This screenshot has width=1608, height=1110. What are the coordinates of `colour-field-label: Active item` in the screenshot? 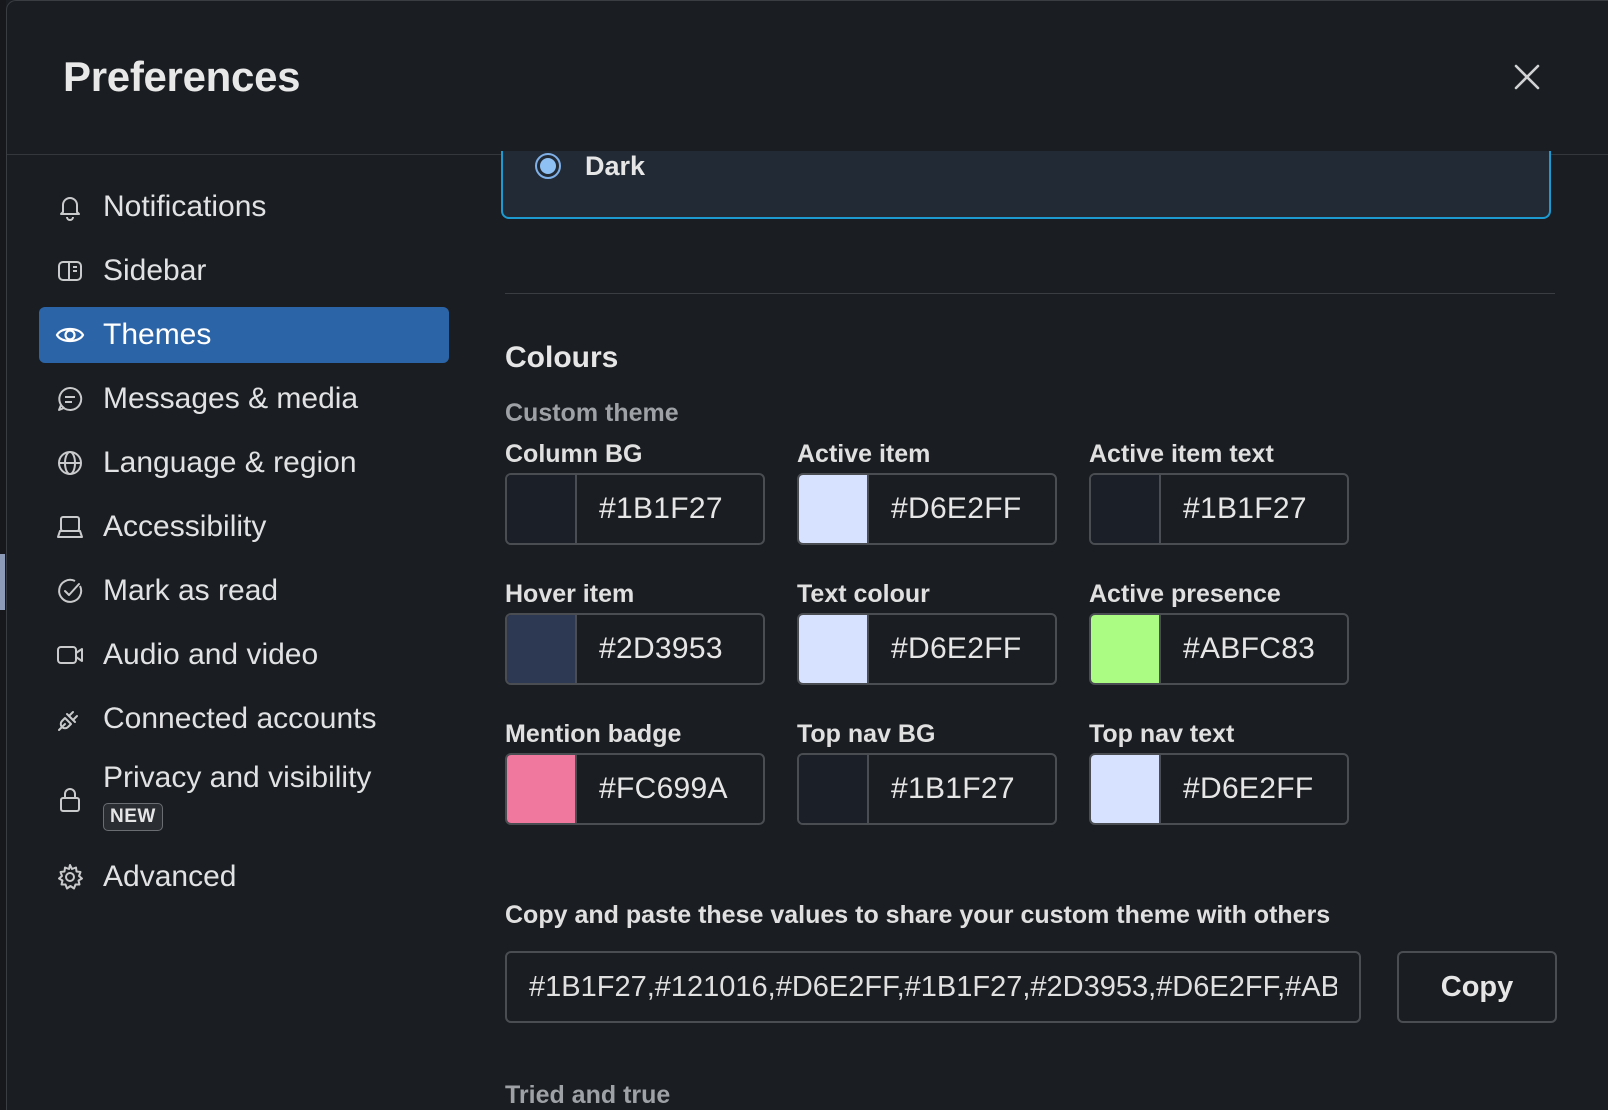 It's located at (864, 454).